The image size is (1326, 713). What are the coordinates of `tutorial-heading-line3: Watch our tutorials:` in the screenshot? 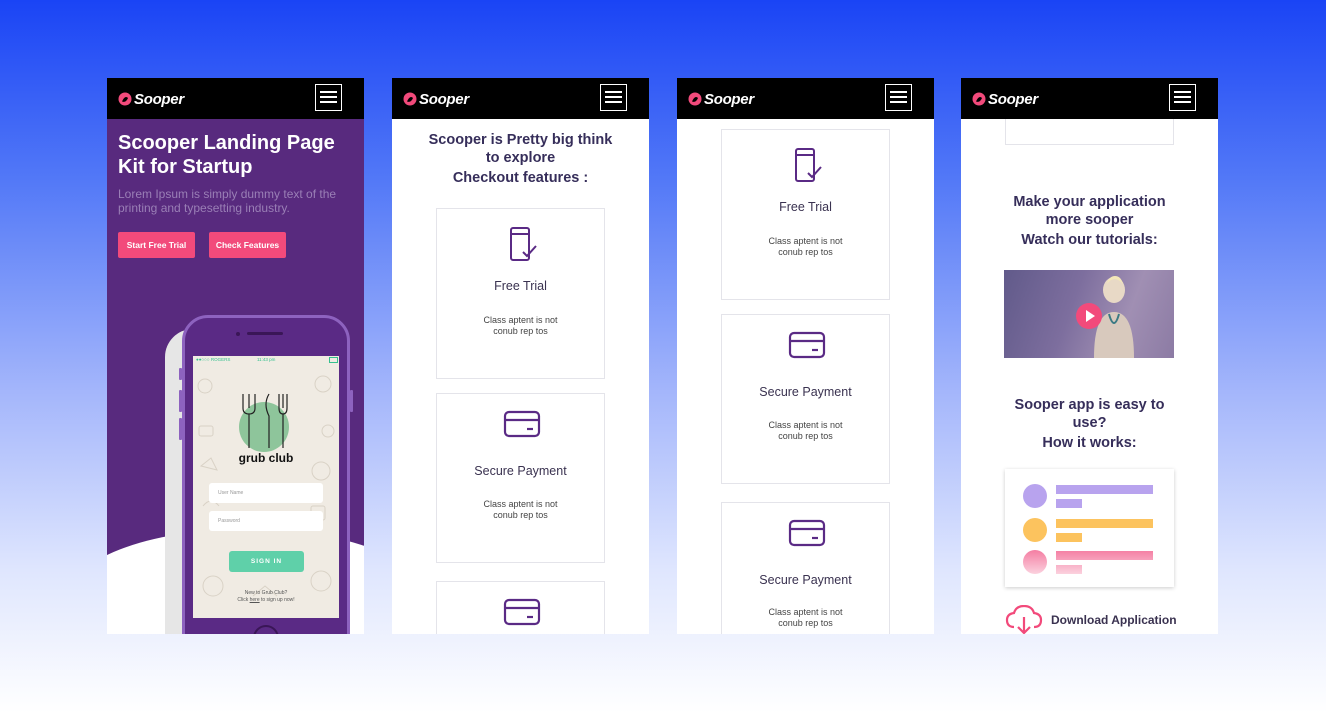 It's located at (1089, 240).